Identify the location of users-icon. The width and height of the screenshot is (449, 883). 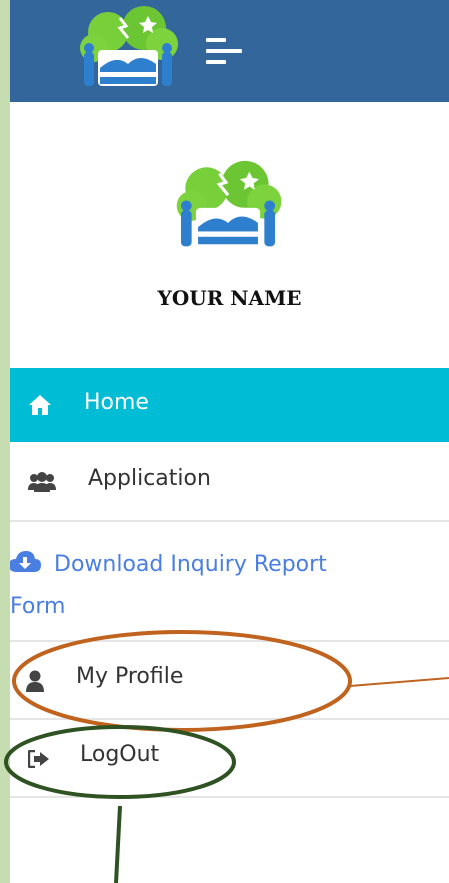
(42, 482).